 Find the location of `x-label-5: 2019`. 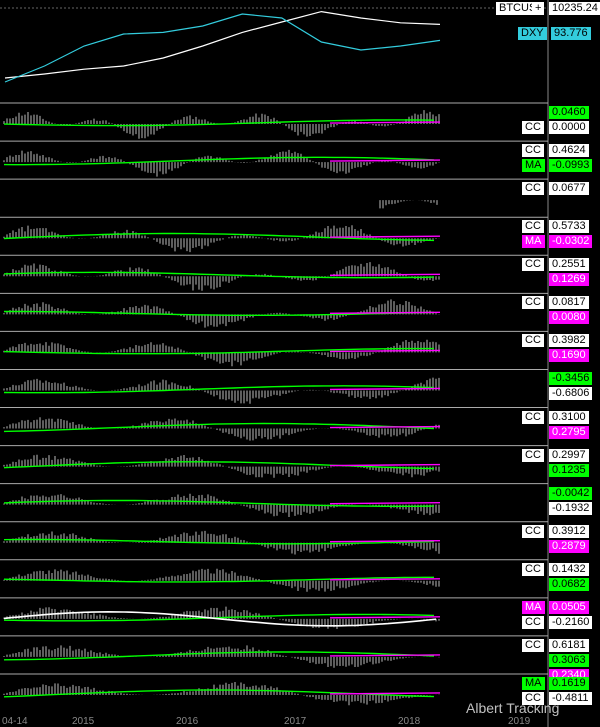

x-label-5: 2019 is located at coordinates (519, 721).